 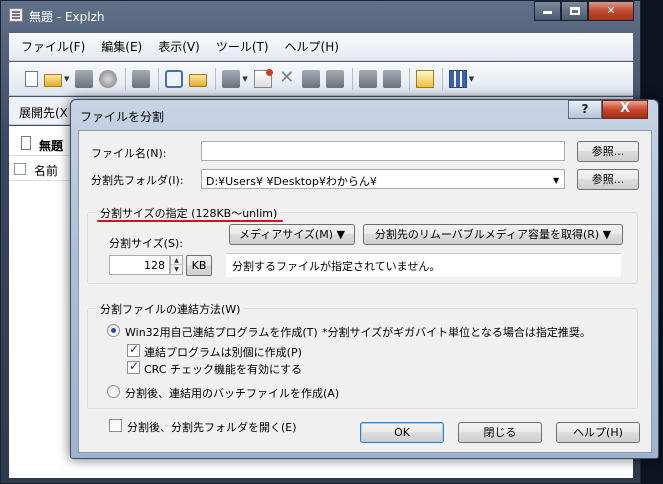 What do you see at coordinates (242, 46) in the screenshot?
I see `menu-tools: ツール(T)` at bounding box center [242, 46].